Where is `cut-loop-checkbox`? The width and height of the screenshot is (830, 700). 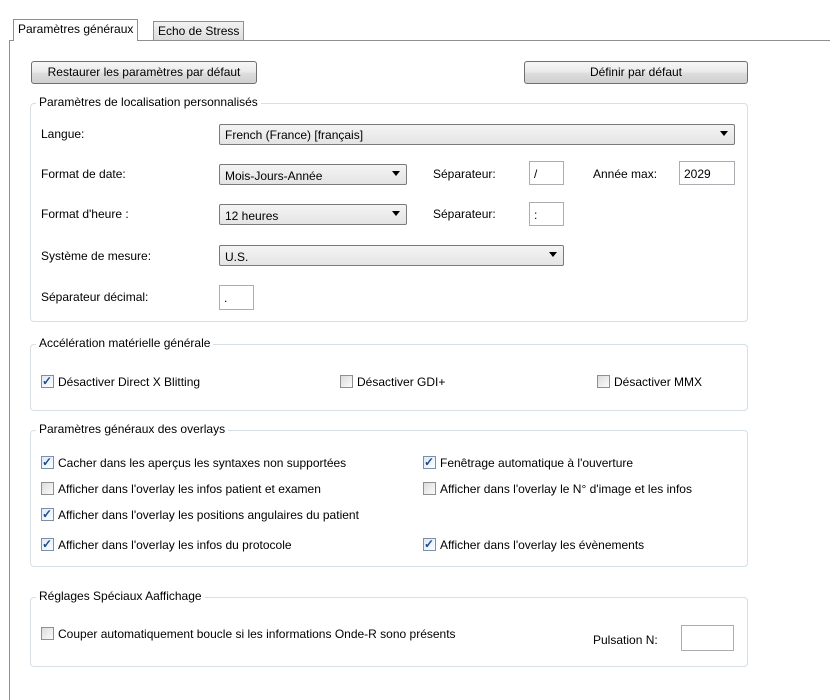 cut-loop-checkbox is located at coordinates (47, 633).